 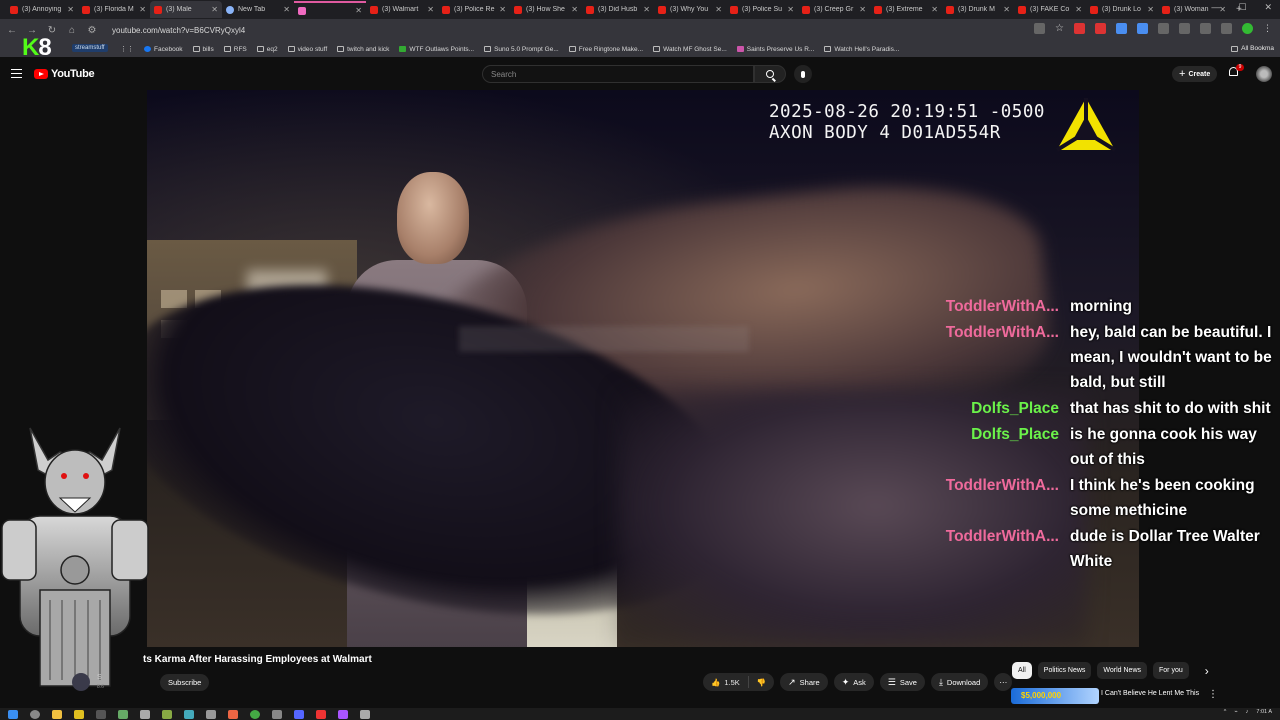 What do you see at coordinates (902, 682) in the screenshot?
I see `save-button: ☰ Save` at bounding box center [902, 682].